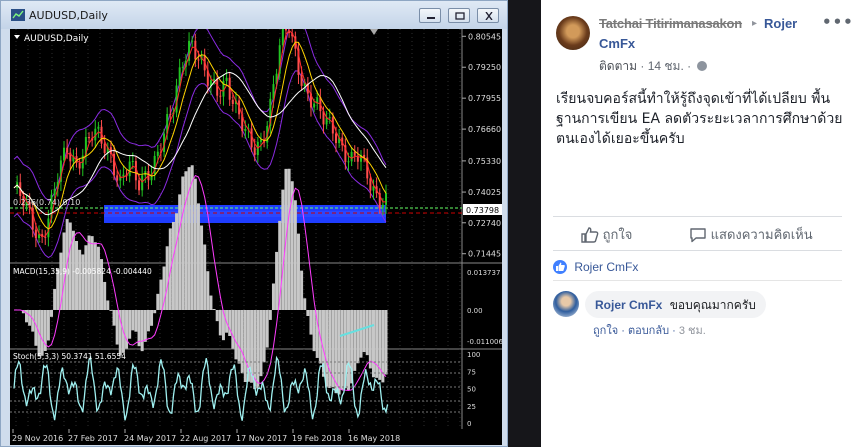  Describe the element at coordinates (560, 267) in the screenshot. I see `like-reaction-icon` at that location.